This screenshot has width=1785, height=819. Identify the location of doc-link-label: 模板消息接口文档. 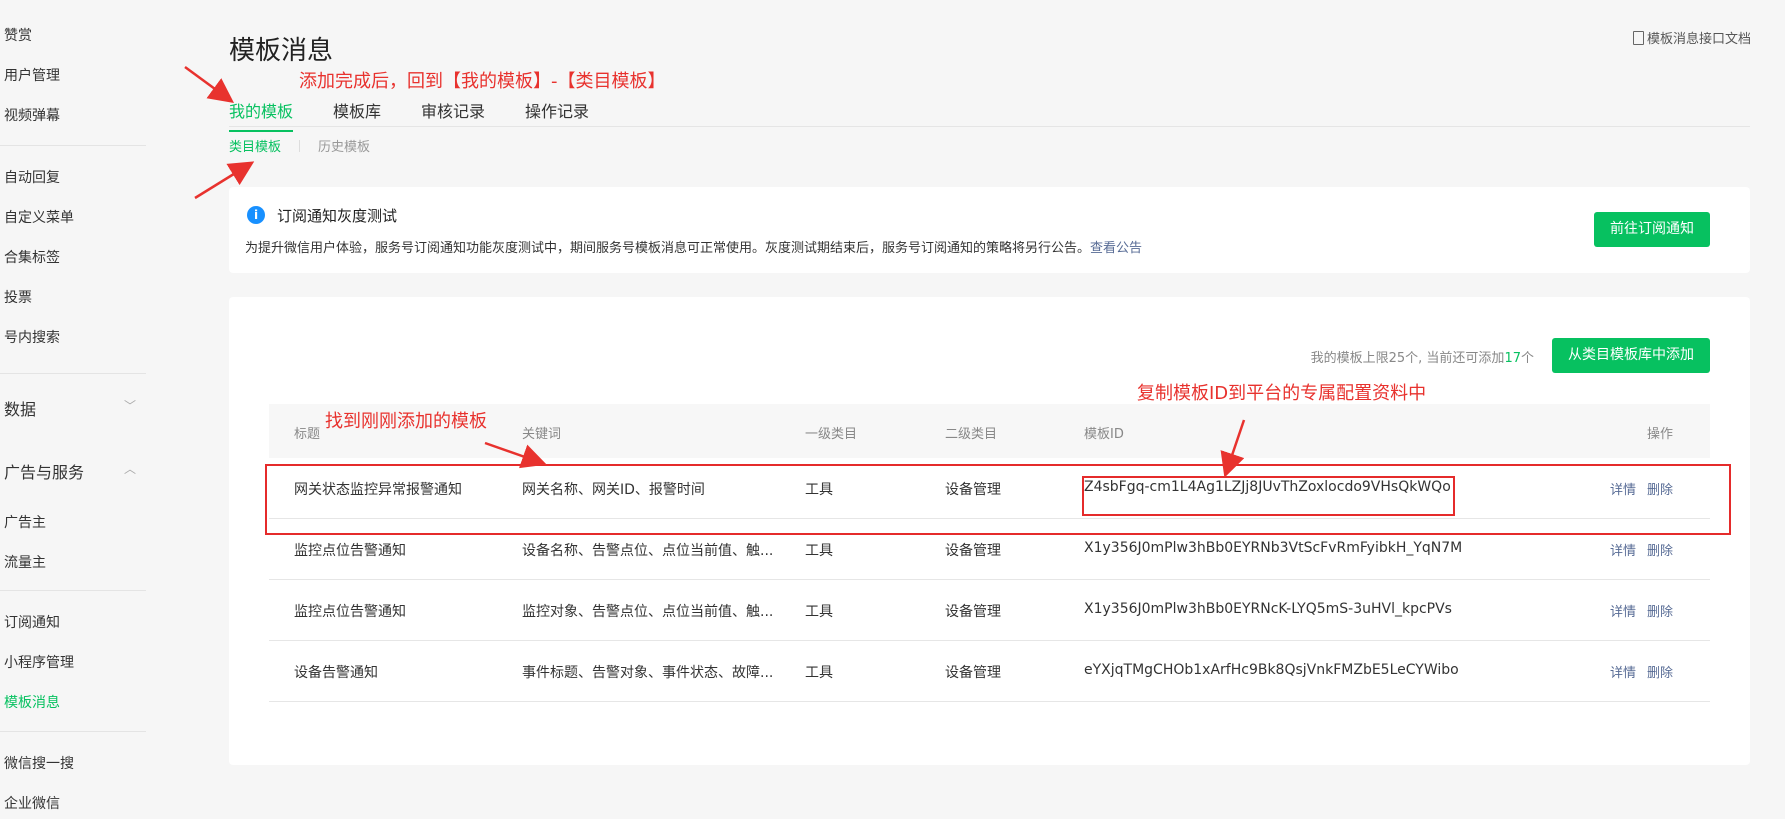
(1698, 39).